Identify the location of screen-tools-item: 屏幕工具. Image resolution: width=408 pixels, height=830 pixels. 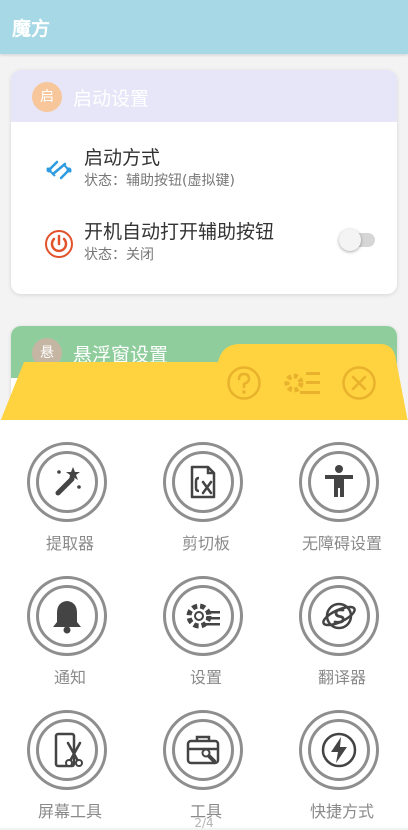
(70, 763).